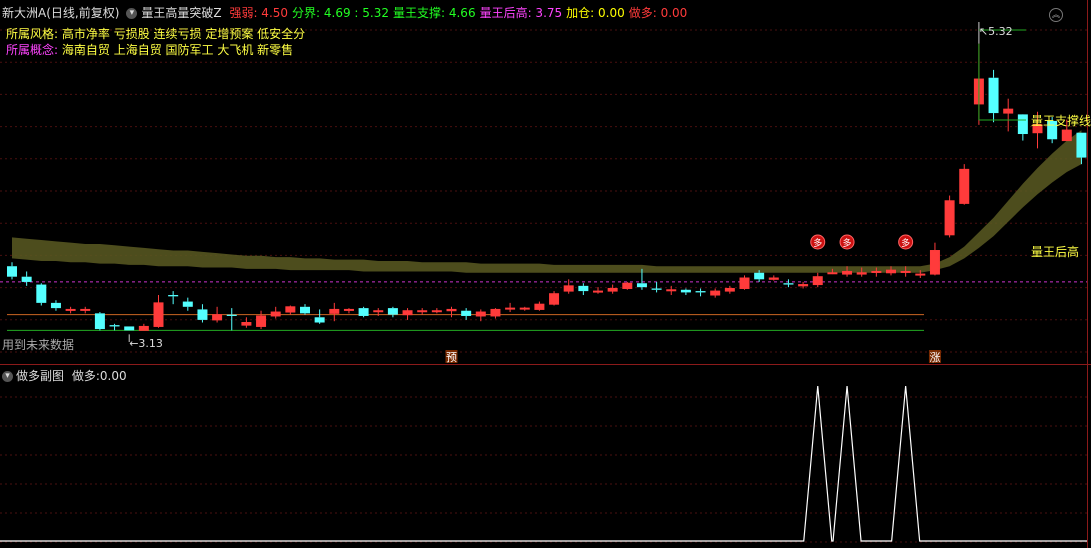  I want to click on buy-signal-label: 多, so click(847, 243).